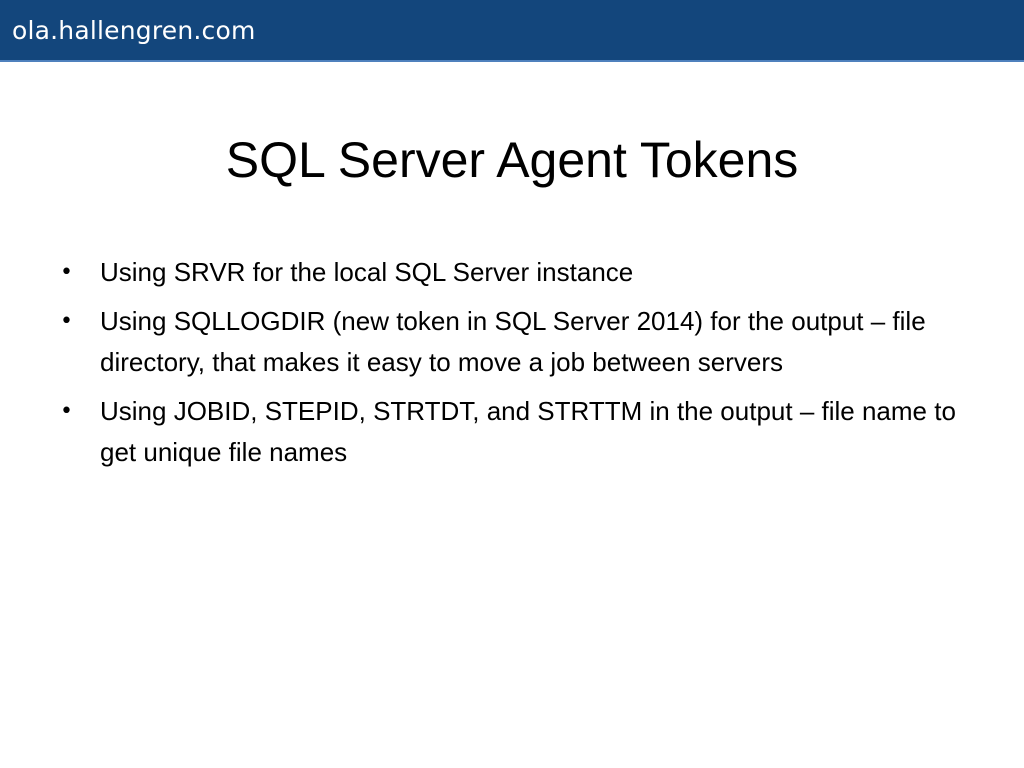  Describe the element at coordinates (512, 160) in the screenshot. I see `slide-title: SQL Server Agent Tokens` at that location.